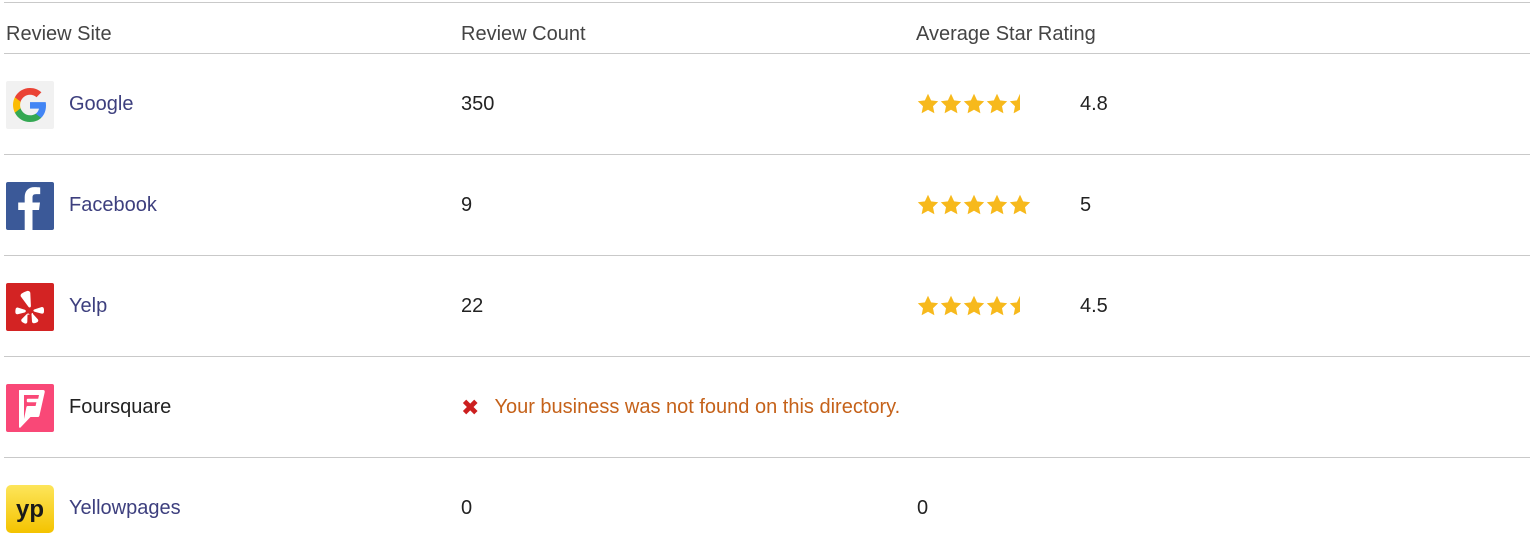 The width and height of the screenshot is (1532, 558). I want to click on column-header-average-star-rating: Average Star Rating, so click(1006, 34).